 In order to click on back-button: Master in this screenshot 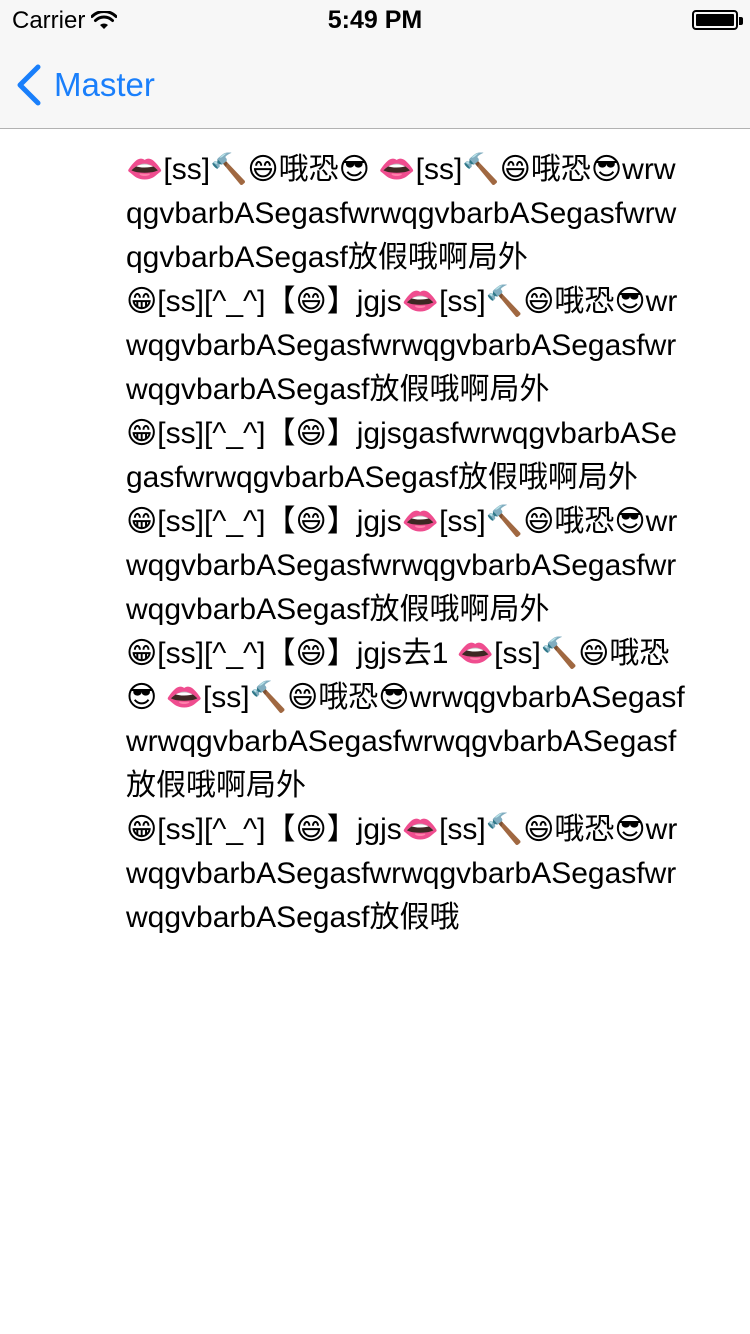, I will do `click(85, 85)`.